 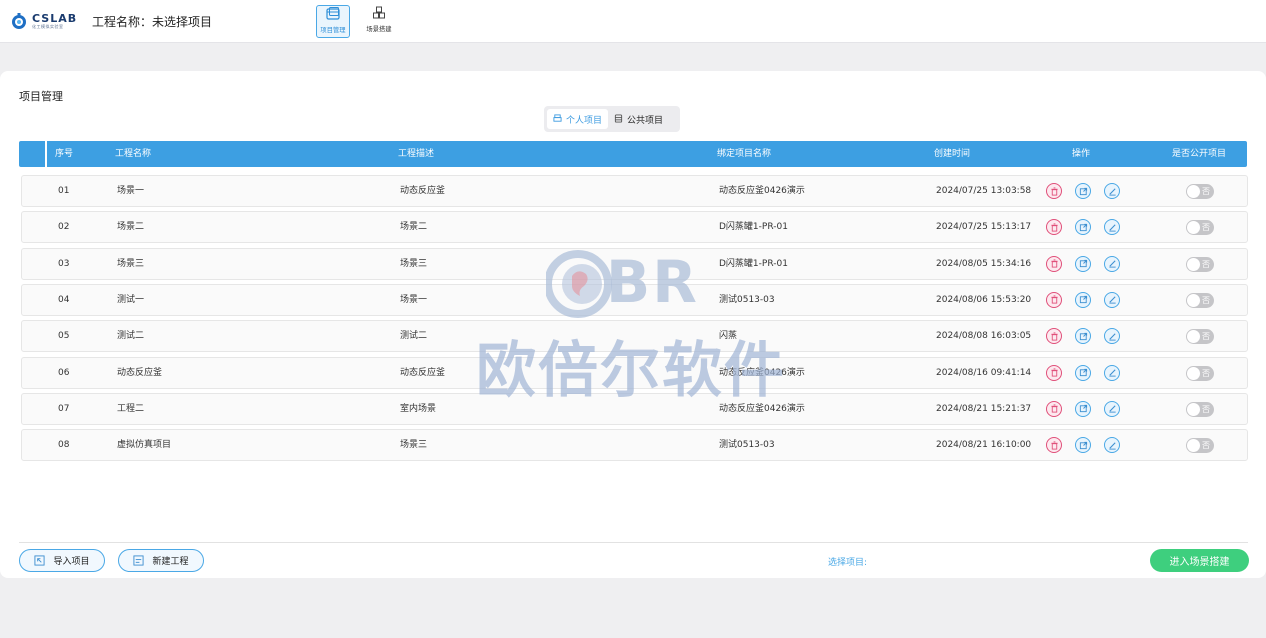 What do you see at coordinates (952, 154) in the screenshot?
I see `col-header-time: 创建时间` at bounding box center [952, 154].